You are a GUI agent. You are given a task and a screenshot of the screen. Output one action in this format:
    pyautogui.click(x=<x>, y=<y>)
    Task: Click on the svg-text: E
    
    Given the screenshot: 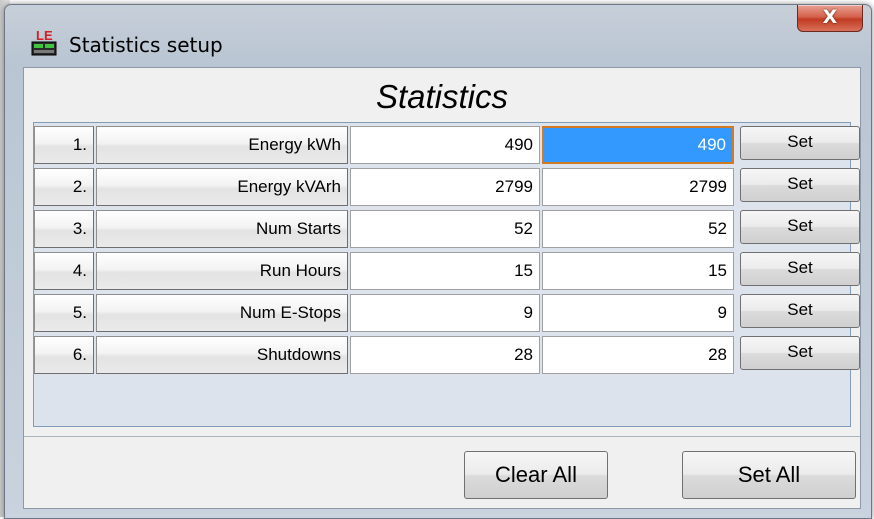 What is the action you would take?
    pyautogui.click(x=48, y=35)
    